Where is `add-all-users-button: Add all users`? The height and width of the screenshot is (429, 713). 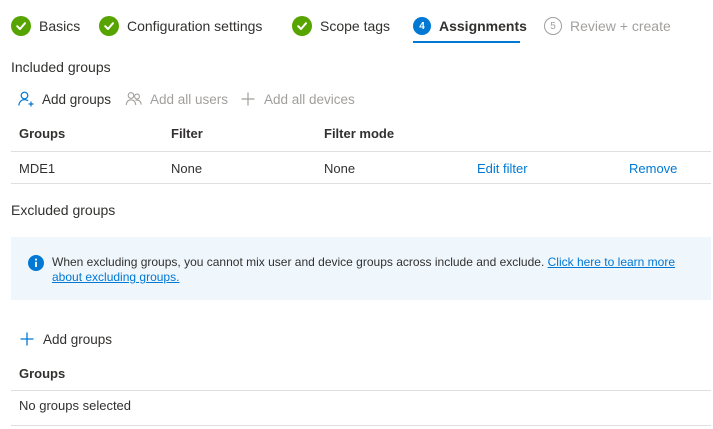
add-all-users-button: Add all users is located at coordinates (176, 99).